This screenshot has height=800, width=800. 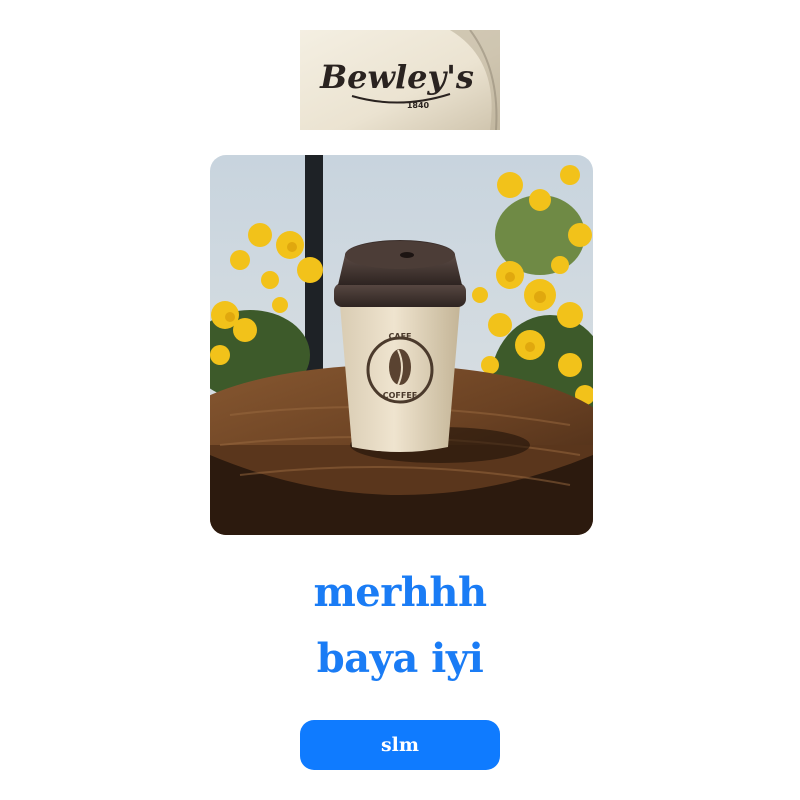 What do you see at coordinates (418, 105) in the screenshot?
I see `logo-year-text: 1840` at bounding box center [418, 105].